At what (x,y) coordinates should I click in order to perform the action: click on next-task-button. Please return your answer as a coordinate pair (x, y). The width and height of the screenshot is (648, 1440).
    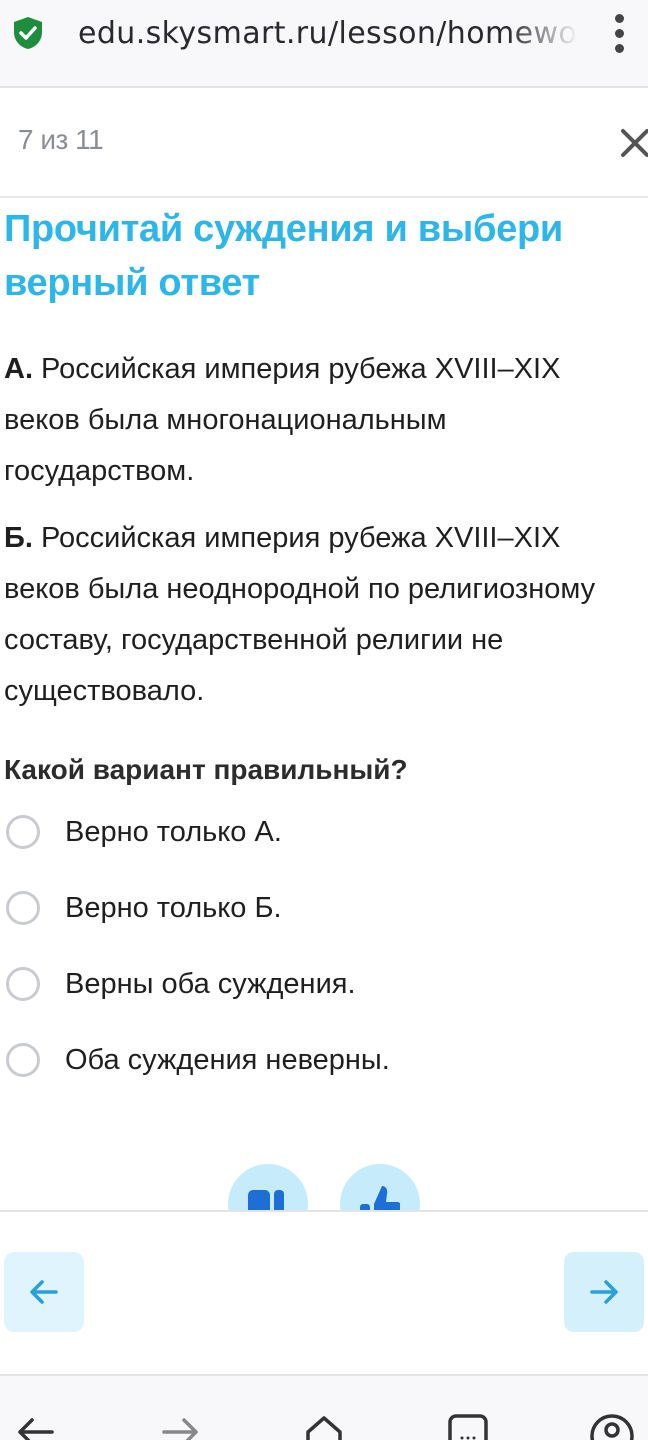
    Looking at the image, I should click on (604, 1292).